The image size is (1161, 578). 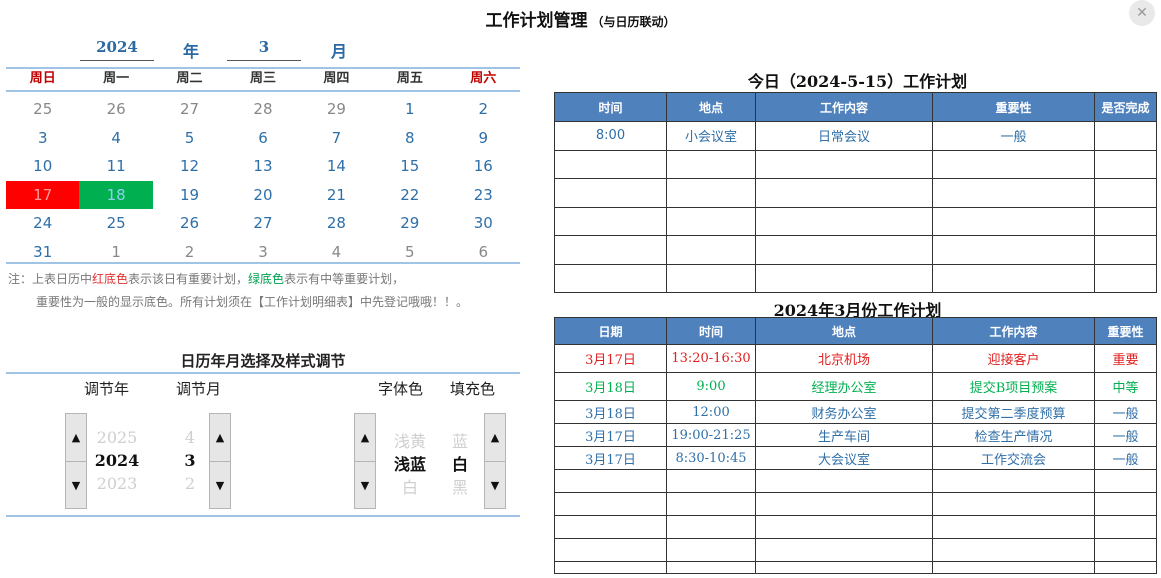 What do you see at coordinates (711, 412) in the screenshot?
I see `table-cell: 12:00` at bounding box center [711, 412].